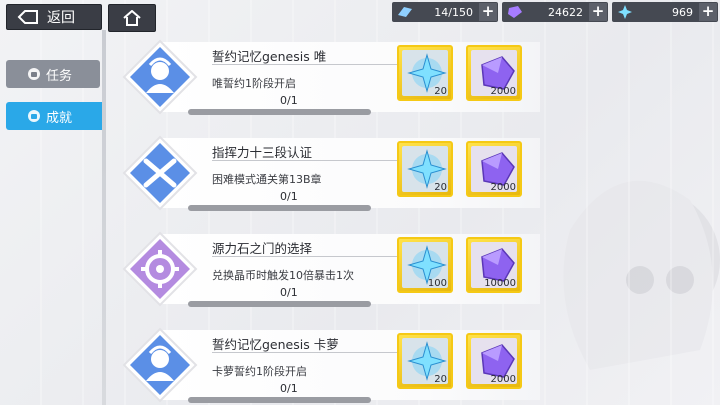 This screenshot has width=720, height=405. I want to click on stamina-icon, so click(405, 12).